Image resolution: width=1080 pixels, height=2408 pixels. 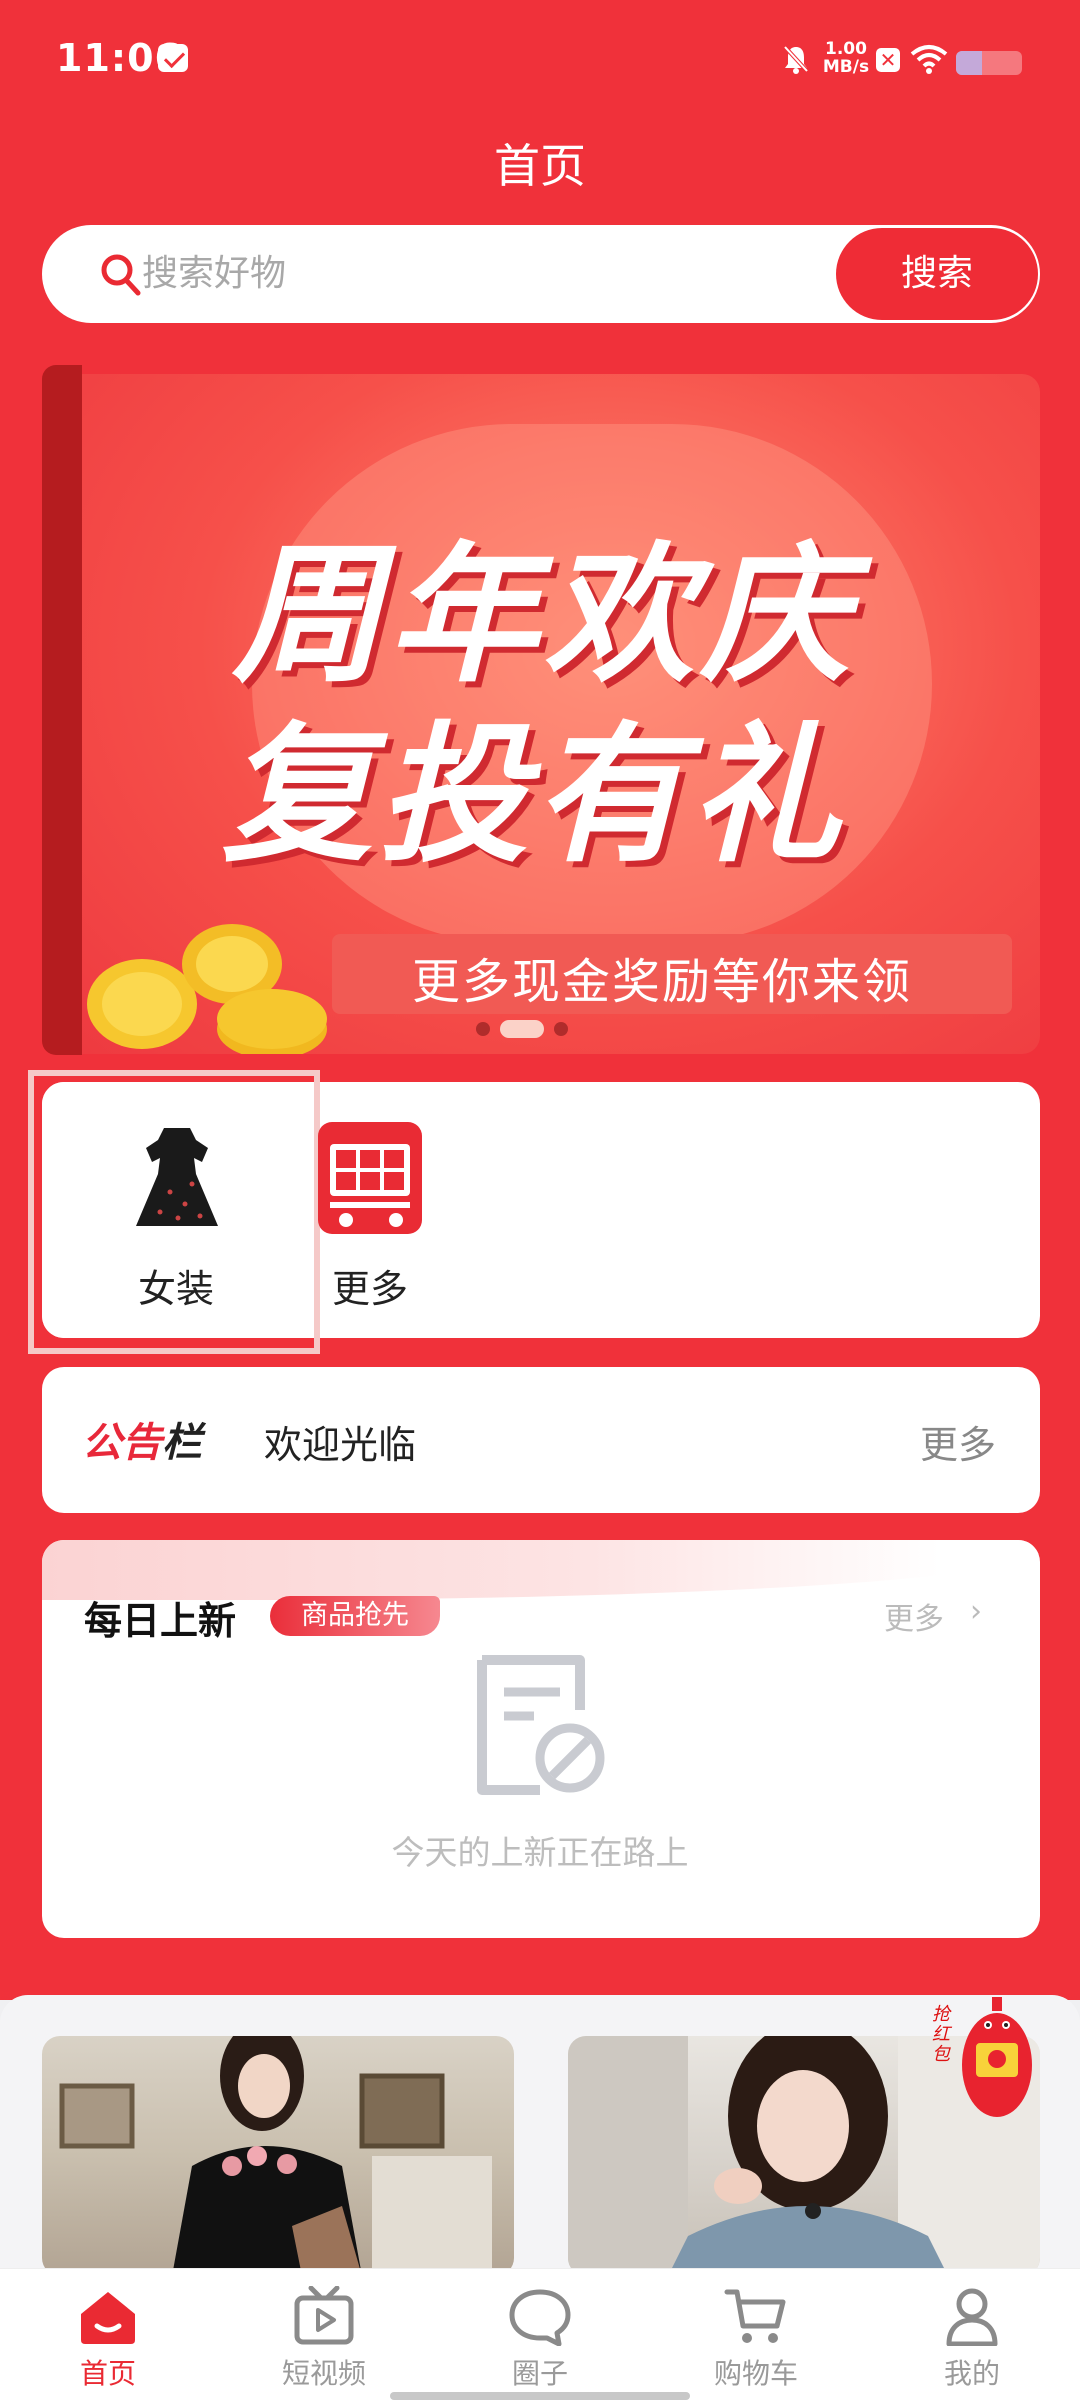 I want to click on notice-message: 欢迎光临, so click(x=340, y=1445).